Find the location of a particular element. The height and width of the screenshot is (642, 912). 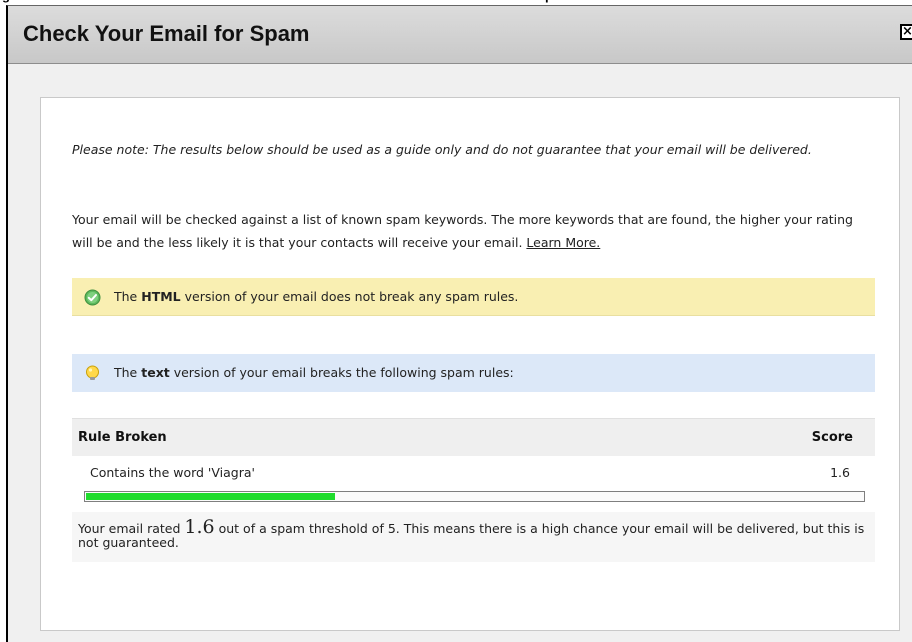

close-icon: × is located at coordinates (907, 32).